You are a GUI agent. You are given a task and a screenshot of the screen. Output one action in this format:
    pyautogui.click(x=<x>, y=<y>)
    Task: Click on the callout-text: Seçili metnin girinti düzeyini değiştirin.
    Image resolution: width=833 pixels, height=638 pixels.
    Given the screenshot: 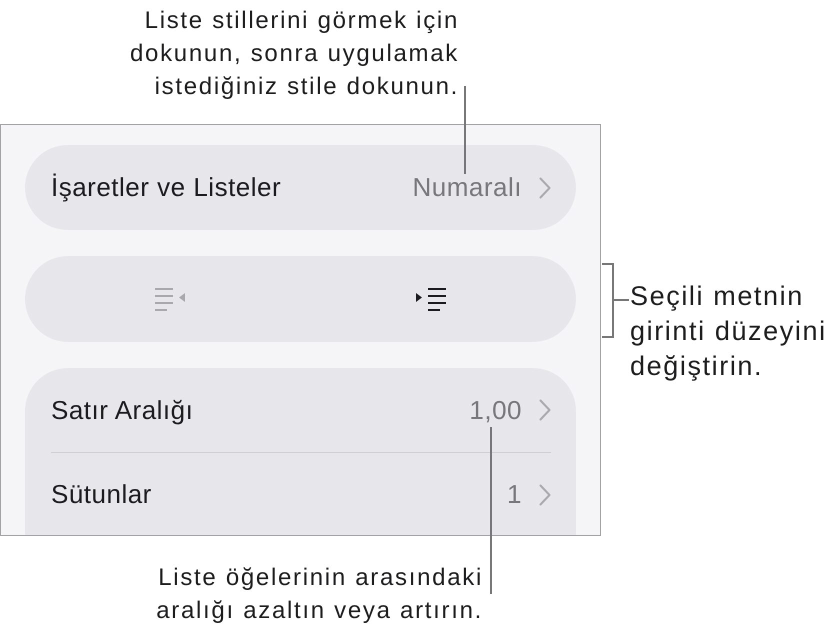 What is the action you would take?
    pyautogui.click(x=728, y=331)
    